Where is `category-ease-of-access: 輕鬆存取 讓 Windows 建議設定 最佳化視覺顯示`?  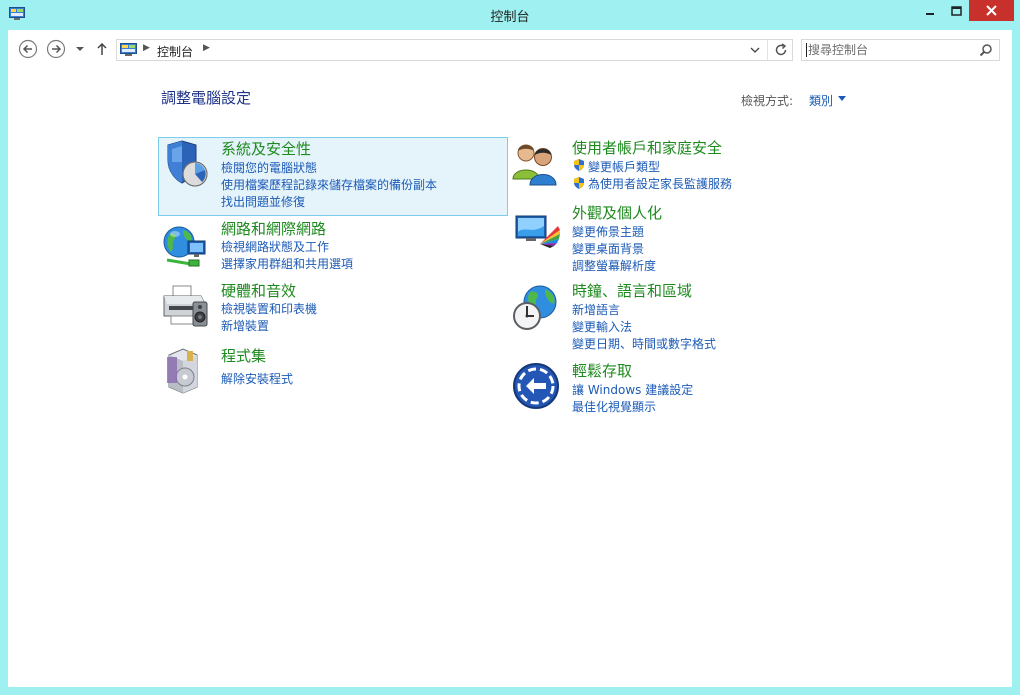 category-ease-of-access: 輕鬆存取 讓 Windows 建議設定 最佳化視覺顯示 is located at coordinates (692, 388).